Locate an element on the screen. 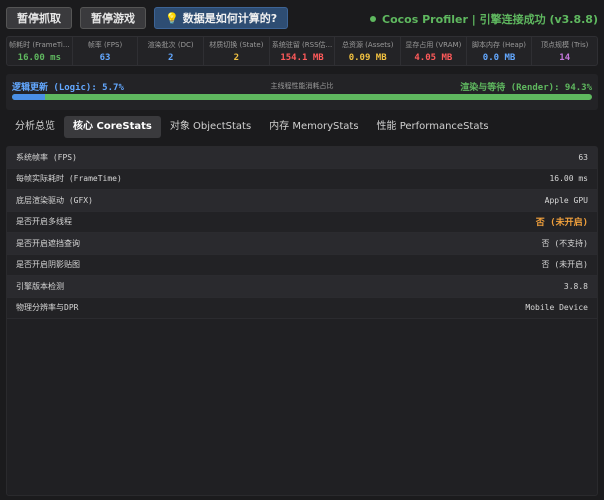  stat-label: 脚本内存 (Heap) is located at coordinates (499, 45).